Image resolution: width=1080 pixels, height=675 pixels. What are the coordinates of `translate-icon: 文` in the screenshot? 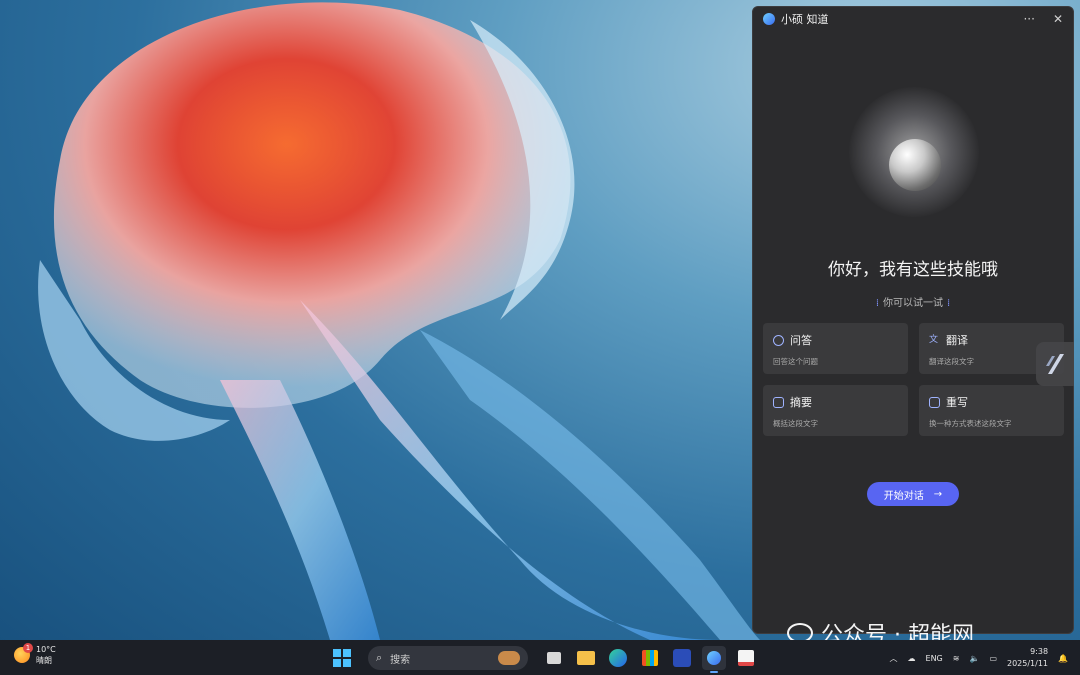 It's located at (934, 339).